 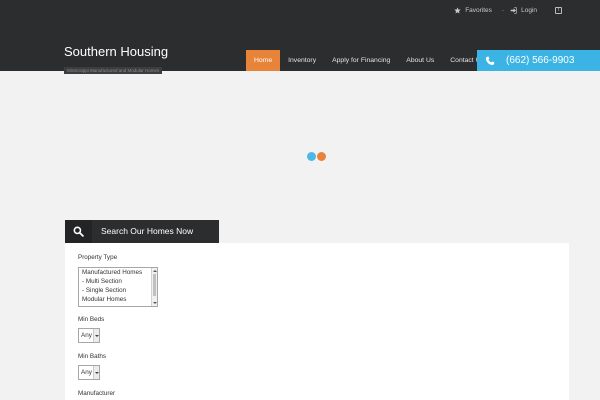 What do you see at coordinates (86, 372) in the screenshot?
I see `min-baths-value: Any` at bounding box center [86, 372].